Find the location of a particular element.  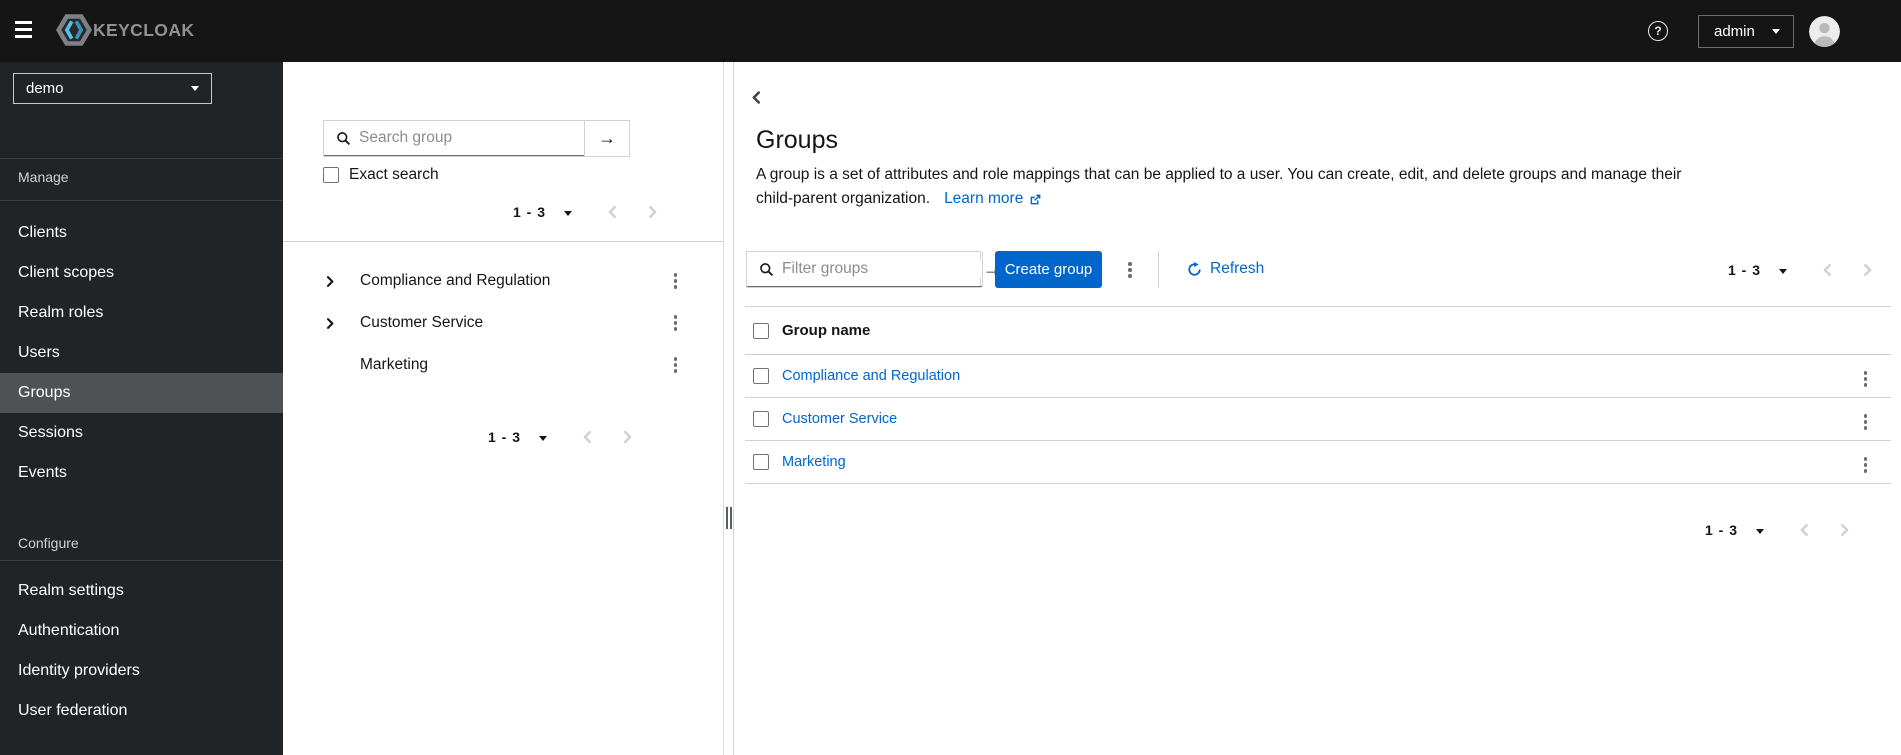

table-header-row: Group name is located at coordinates (1318, 331).